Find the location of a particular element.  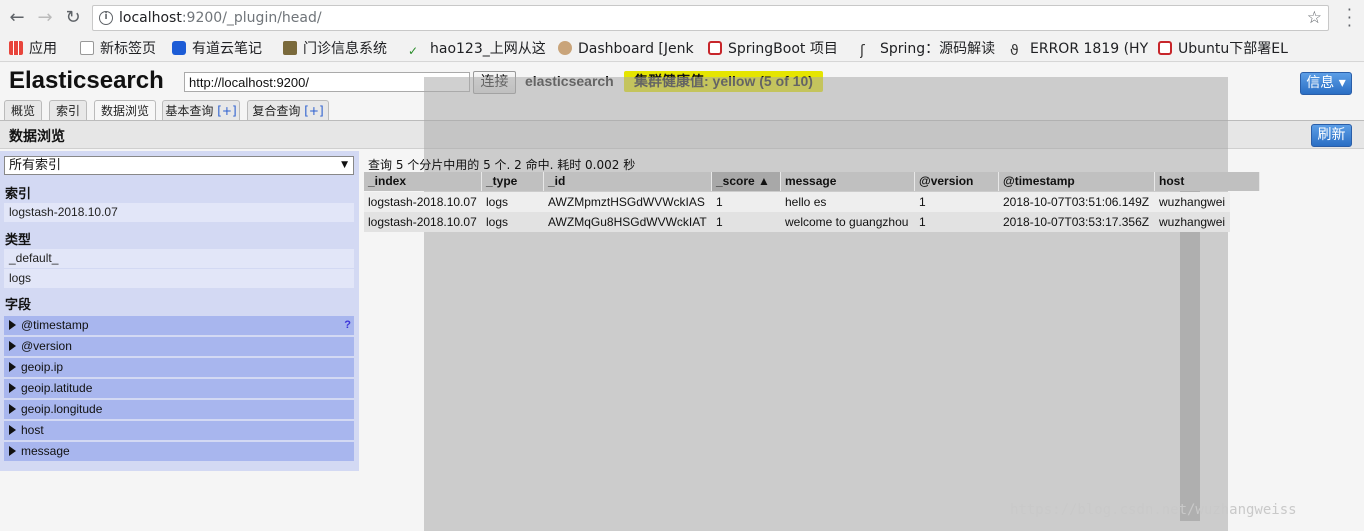

address-url: localhost:9200/_plugin/head/ is located at coordinates (220, 18).